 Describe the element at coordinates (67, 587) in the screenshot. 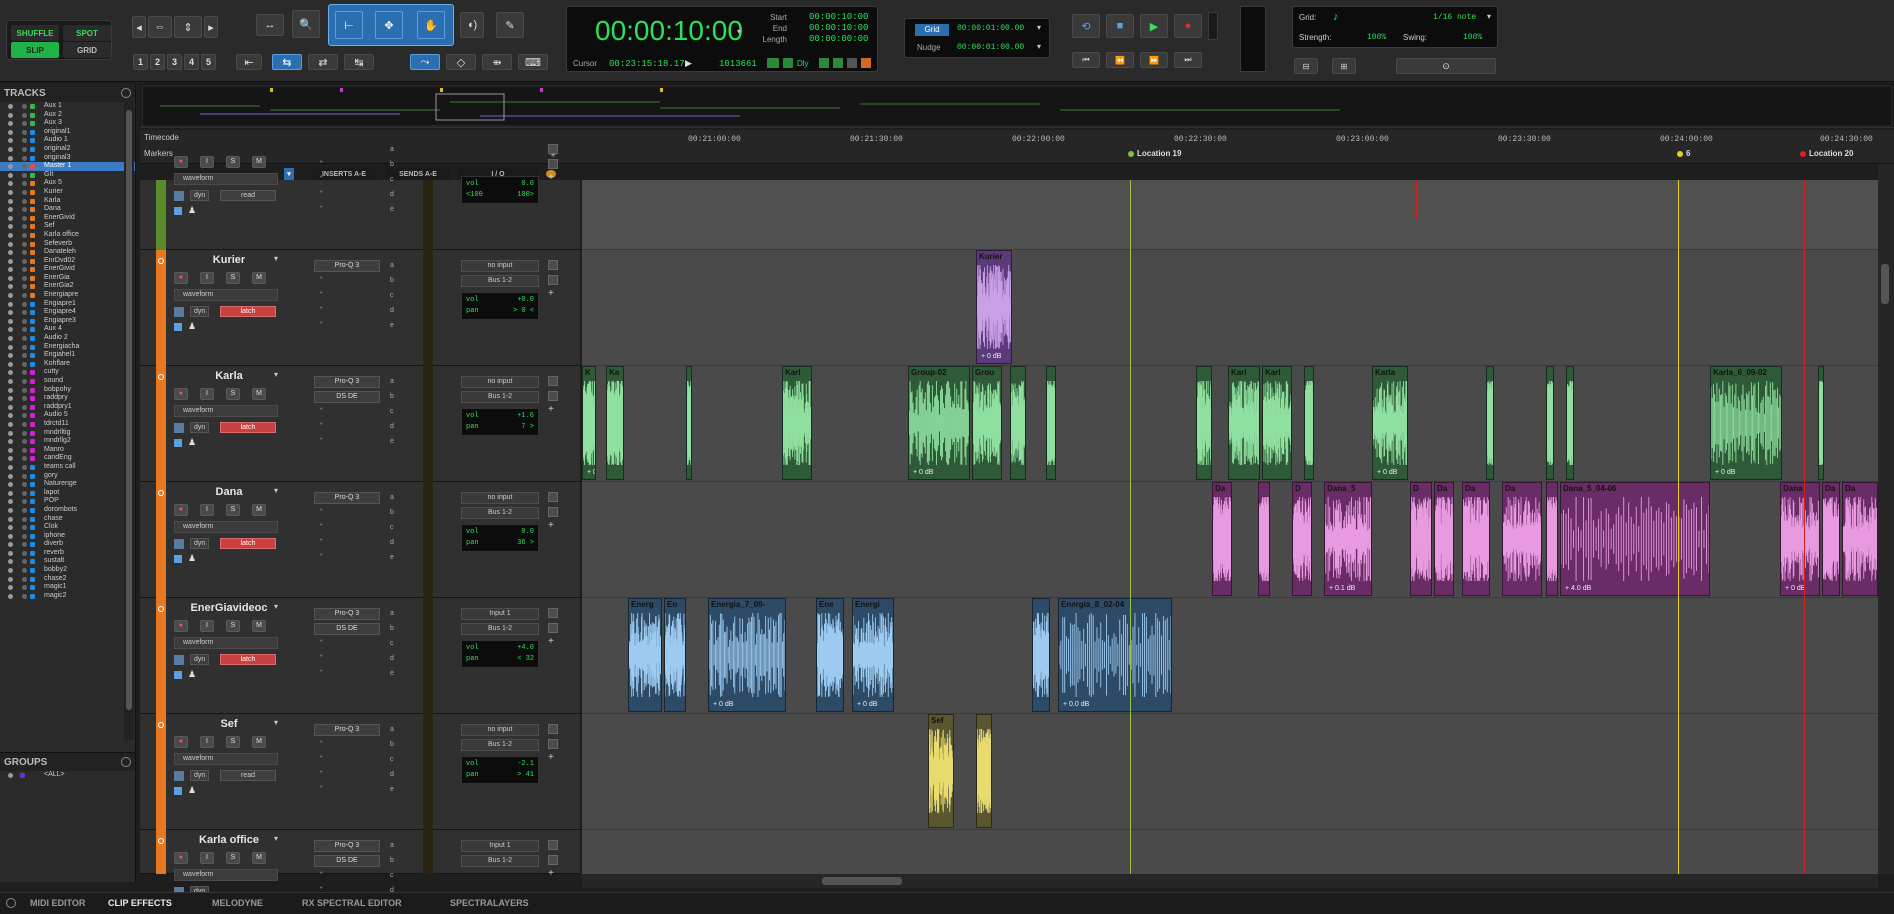

I see `track-list-item: magic1` at that location.